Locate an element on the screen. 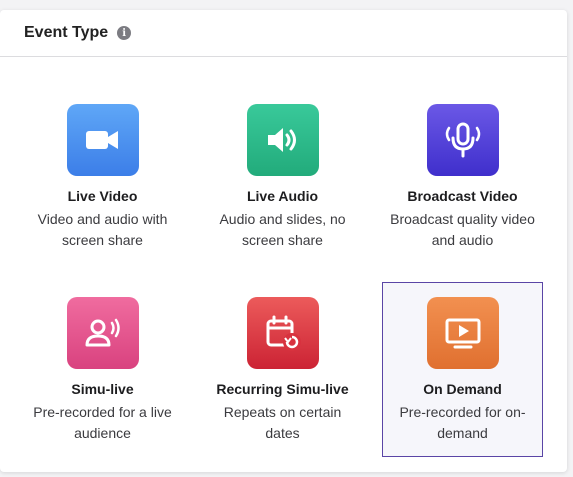 Image resolution: width=573 pixels, height=477 pixels. speaker-icon is located at coordinates (282, 140).